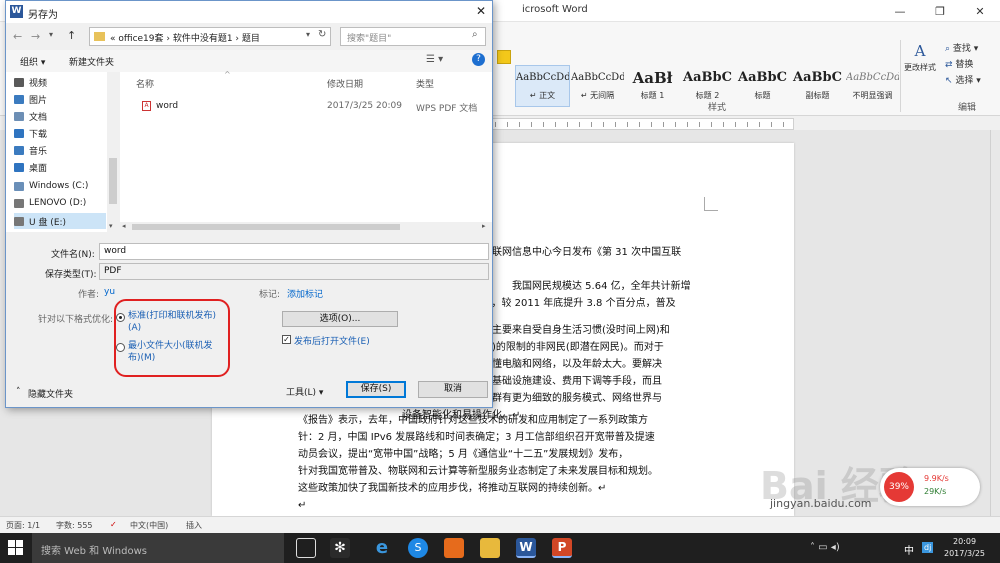  What do you see at coordinates (294, 251) in the screenshot?
I see `filename-input: word` at bounding box center [294, 251].